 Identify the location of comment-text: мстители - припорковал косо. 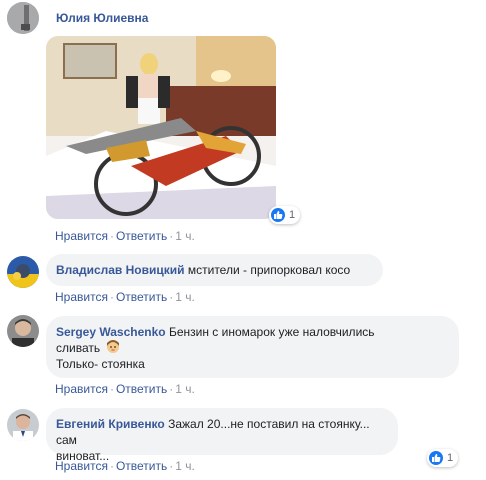
(269, 270).